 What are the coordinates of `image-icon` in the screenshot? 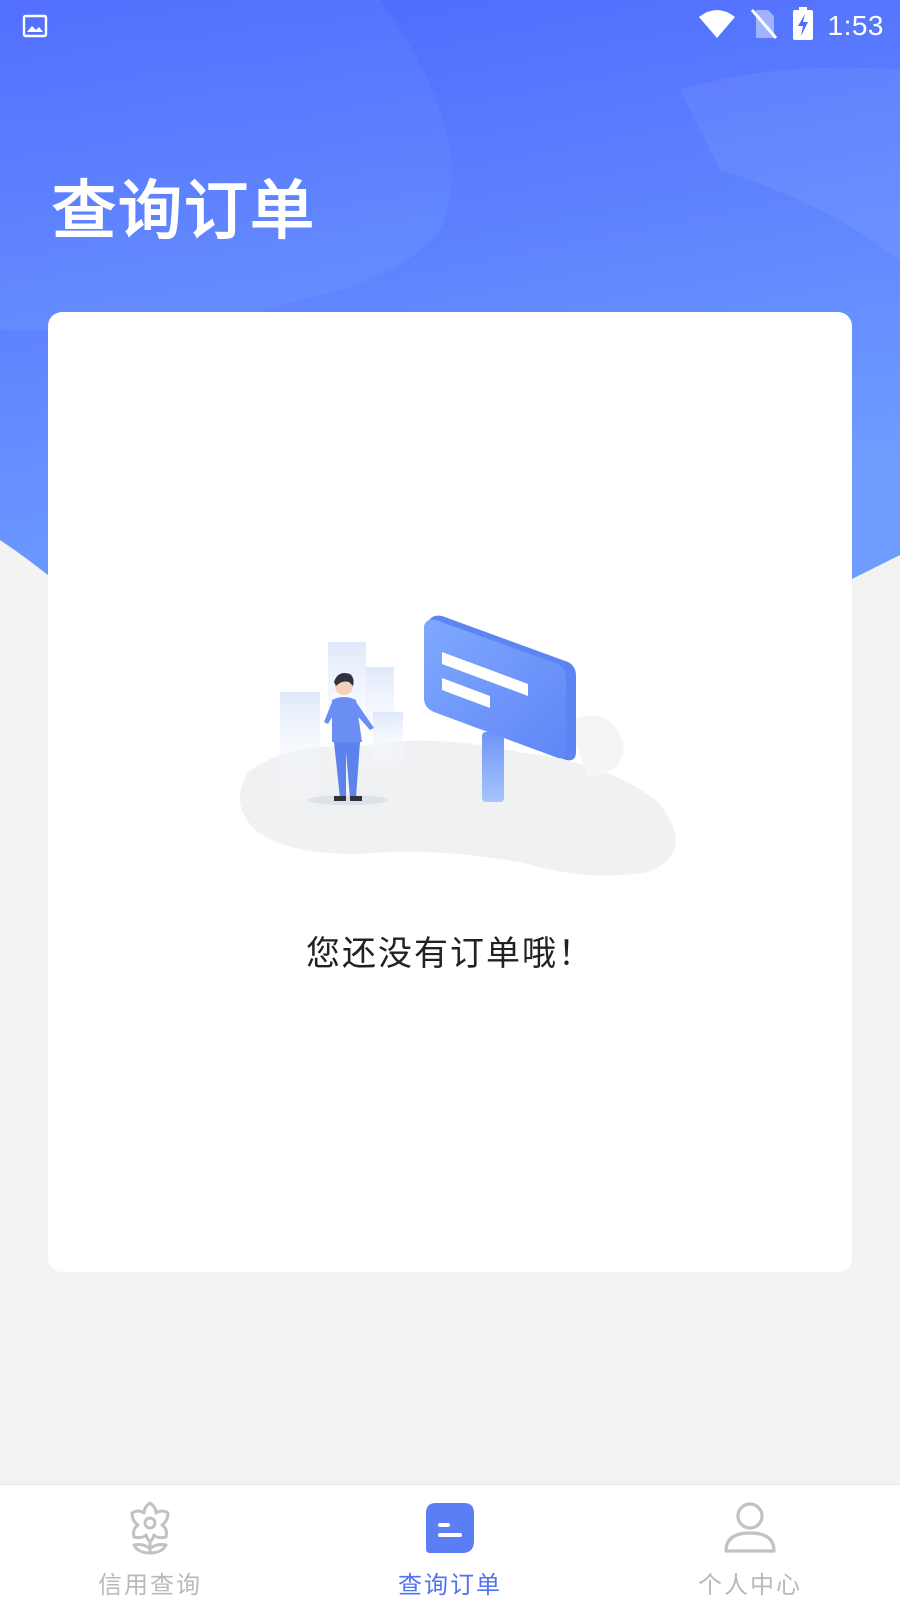 It's located at (35, 26).